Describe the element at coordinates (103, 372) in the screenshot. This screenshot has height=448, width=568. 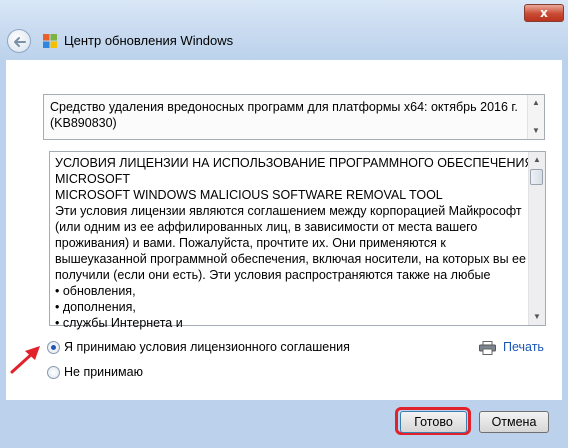
I see `decline-label: Не принимаю` at that location.